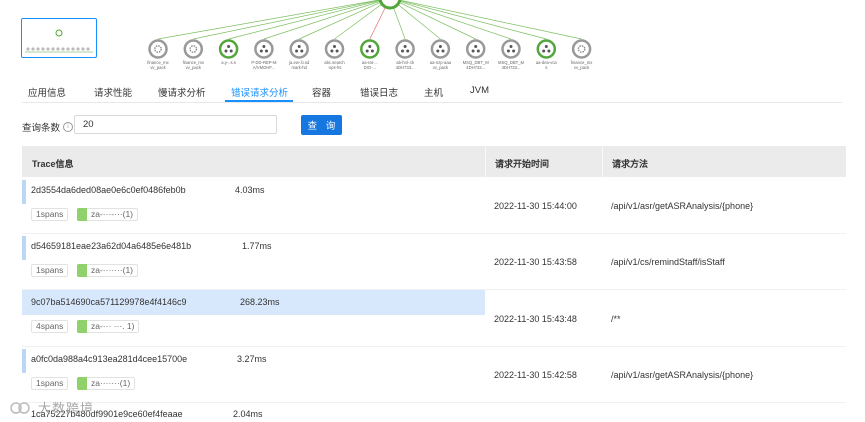 The width and height of the screenshot is (865, 422). What do you see at coordinates (252, 359) in the screenshot?
I see `trace-duration: 3.27ms` at bounding box center [252, 359].